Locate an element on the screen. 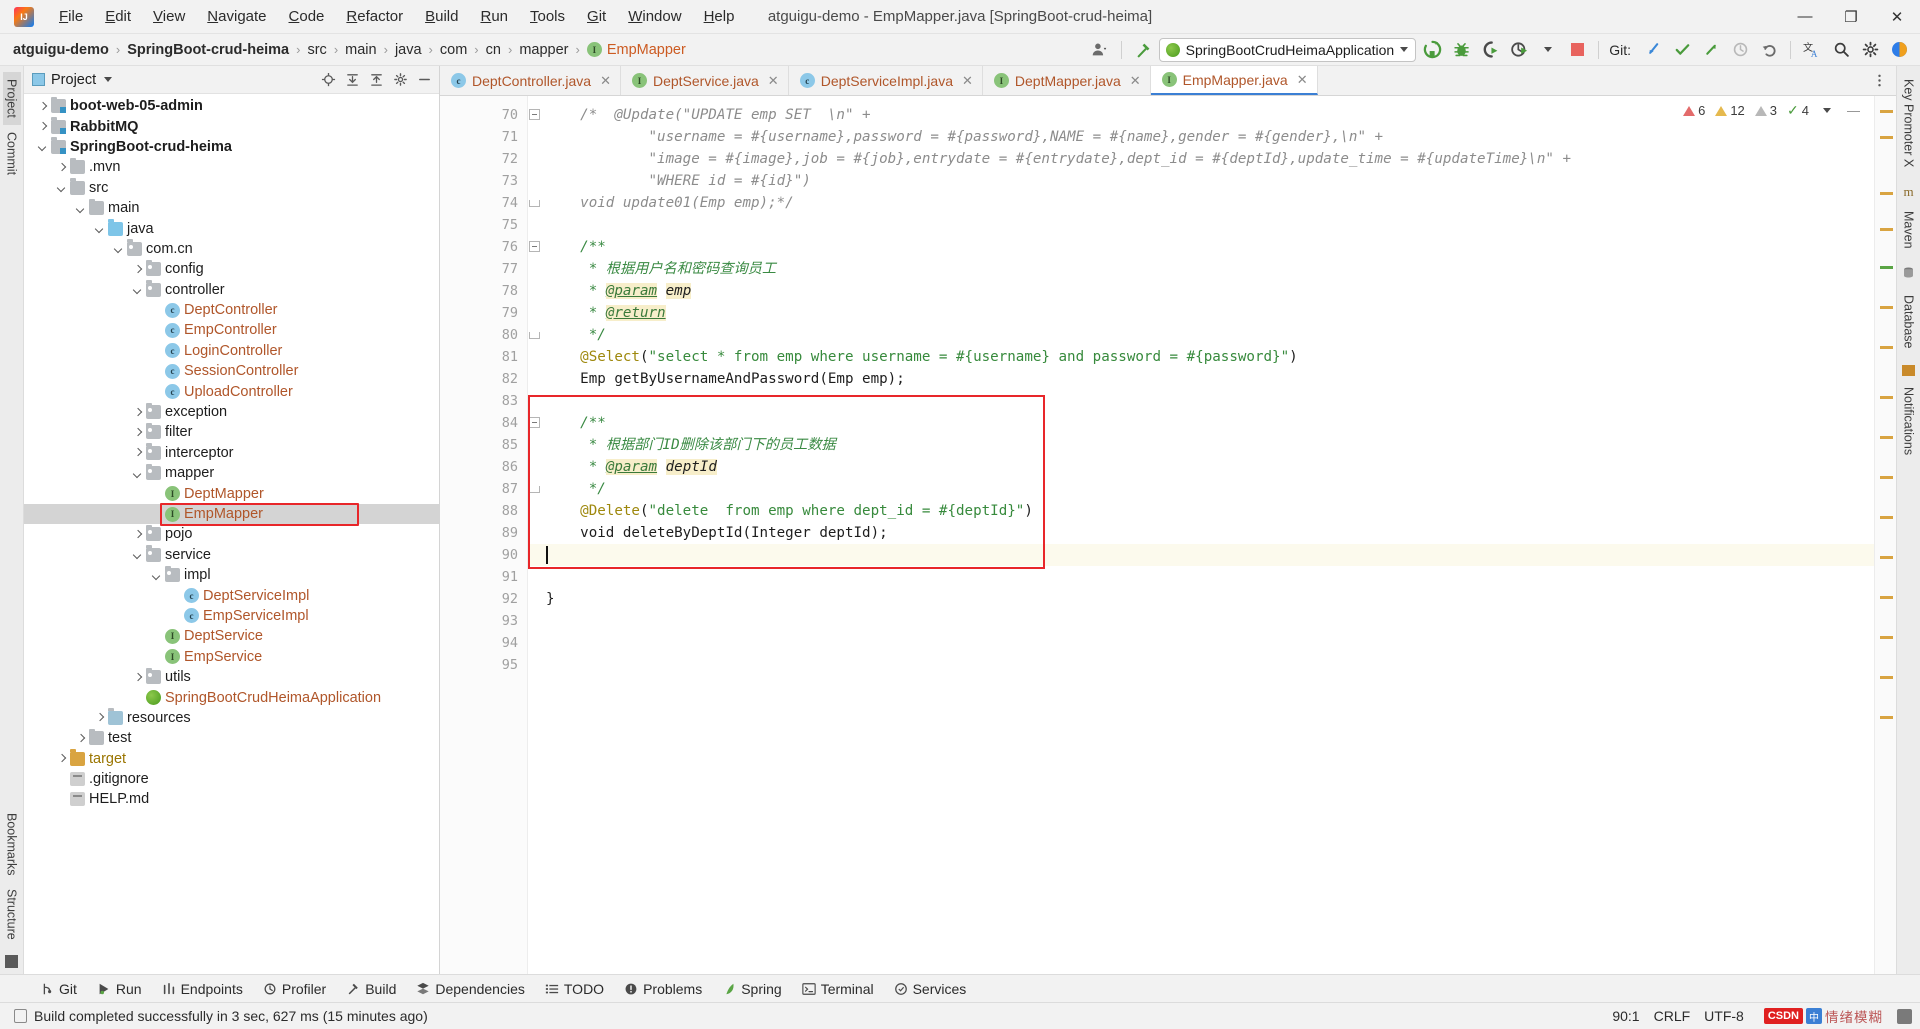 This screenshot has width=1920, height=1029. line-number-90: 90 is located at coordinates (483, 555).